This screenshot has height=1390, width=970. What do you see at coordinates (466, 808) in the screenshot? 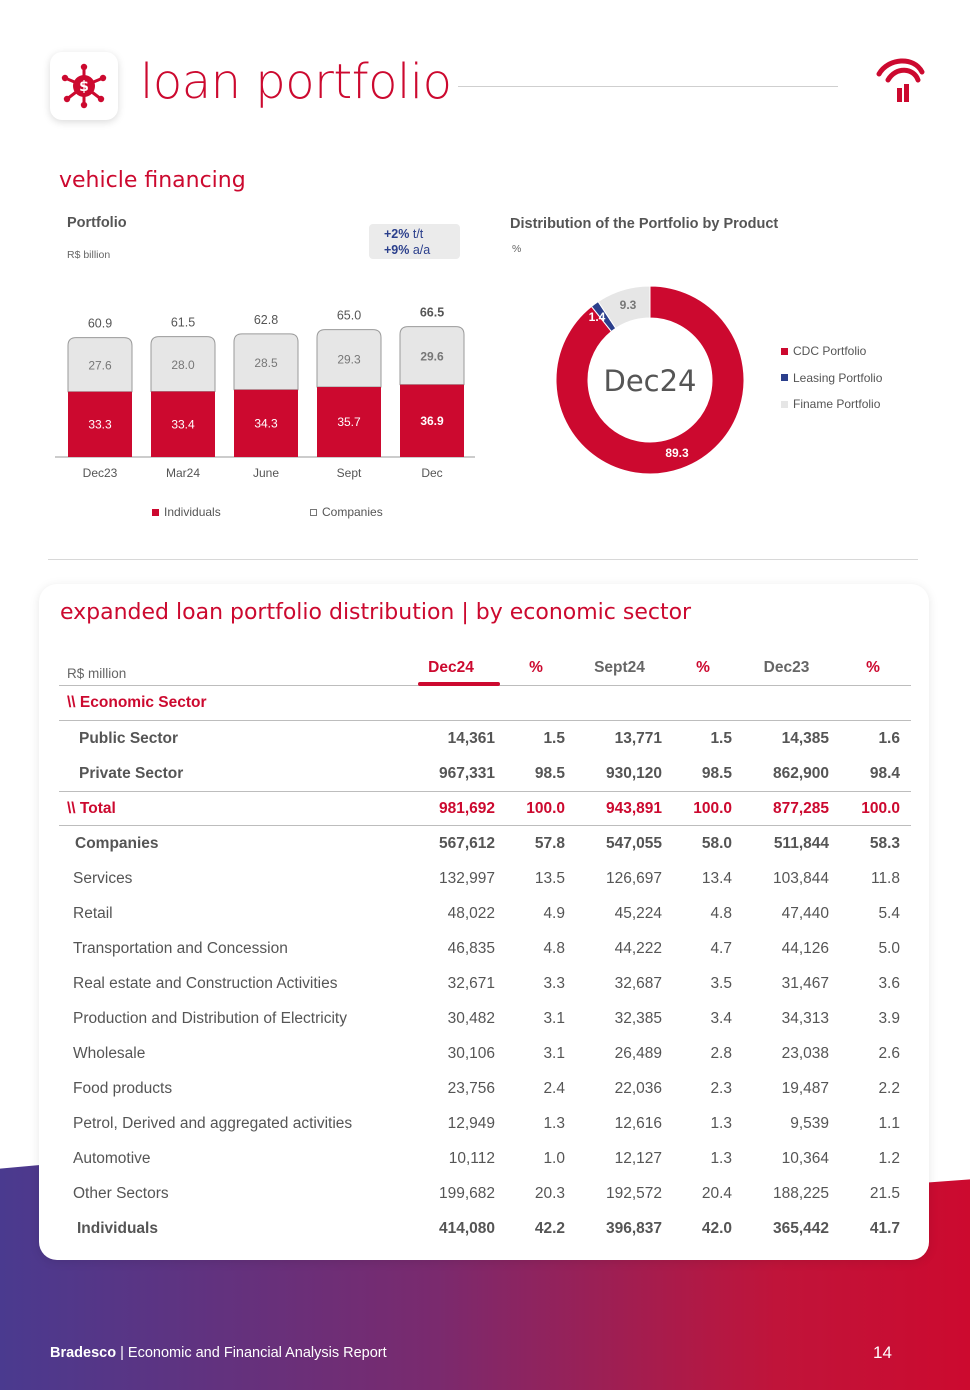
I see `cell-dec24: 981,692` at bounding box center [466, 808].